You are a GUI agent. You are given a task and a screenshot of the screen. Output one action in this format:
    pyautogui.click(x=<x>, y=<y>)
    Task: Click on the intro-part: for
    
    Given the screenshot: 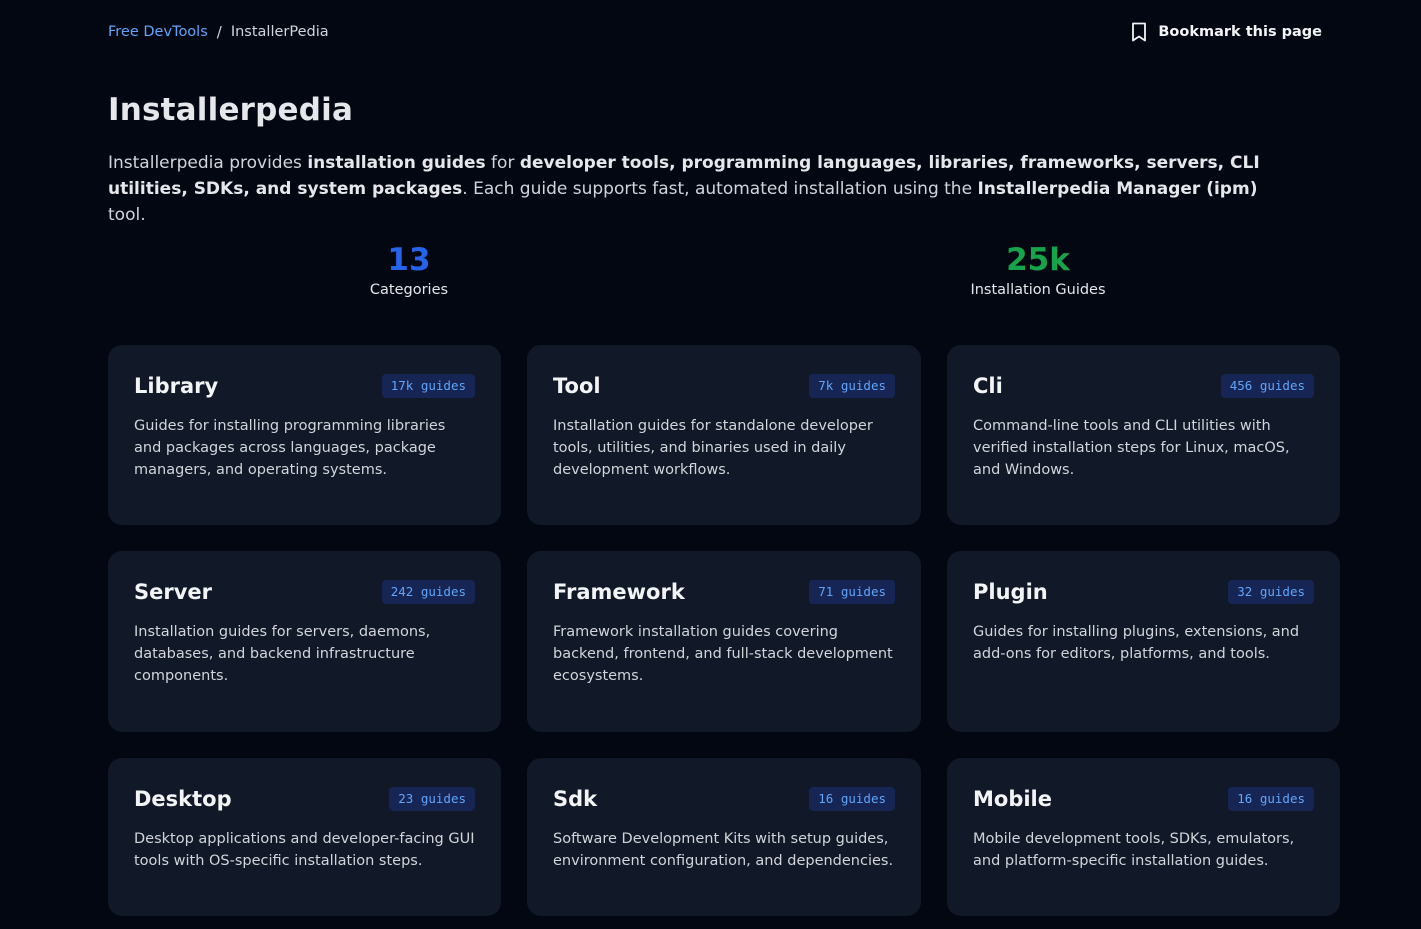 What is the action you would take?
    pyautogui.click(x=502, y=163)
    